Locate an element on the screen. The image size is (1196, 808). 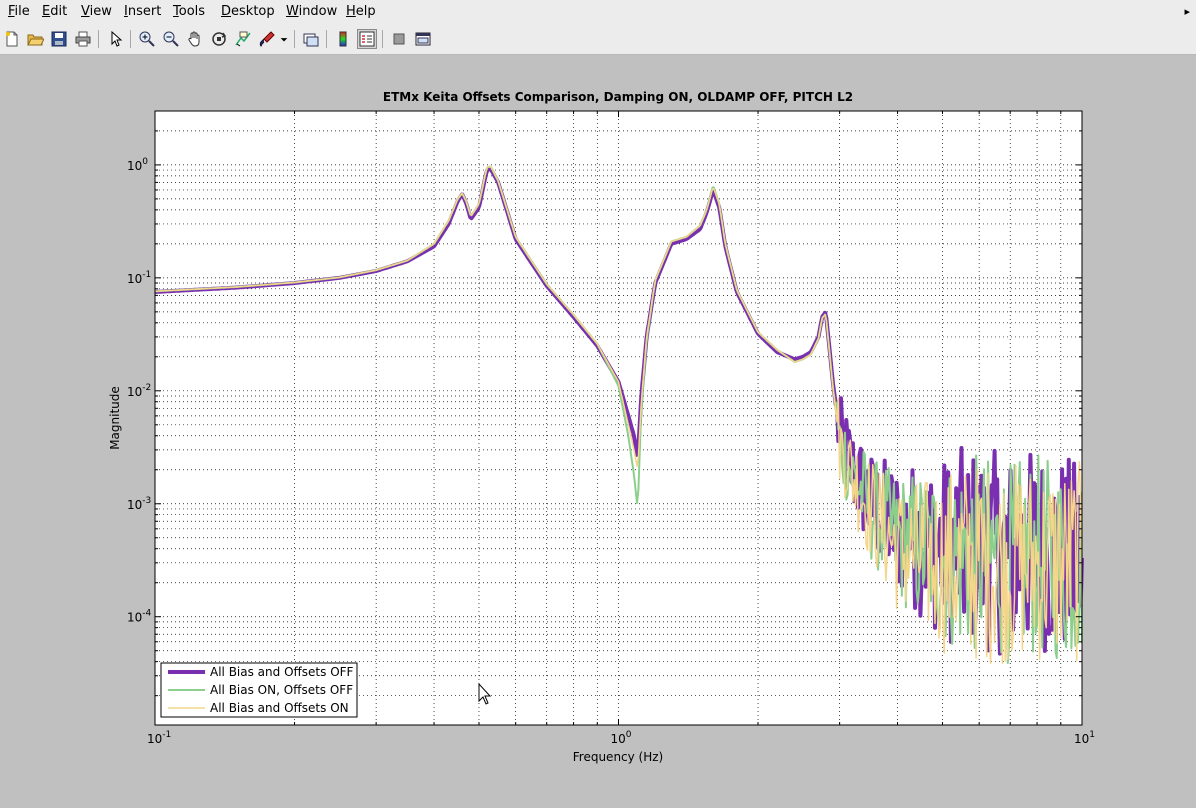
save-icon is located at coordinates (59, 39).